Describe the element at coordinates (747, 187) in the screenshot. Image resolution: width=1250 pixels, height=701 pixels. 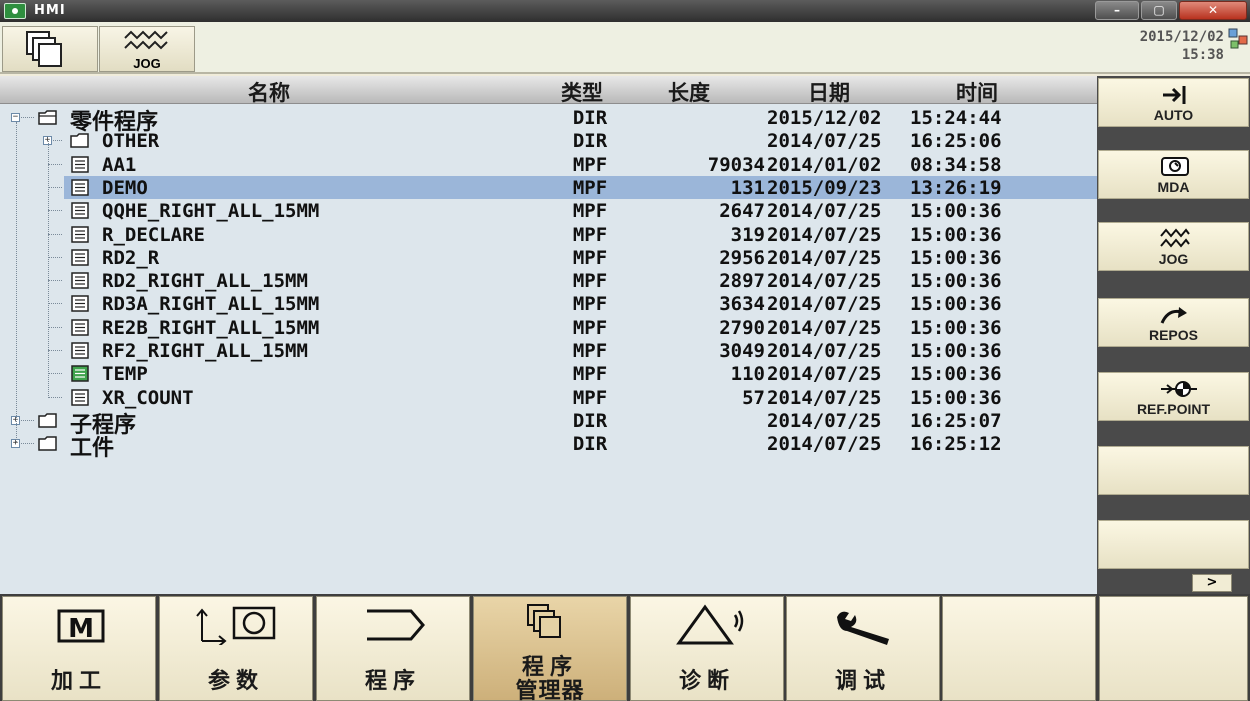
I see `file-length: 131` at that location.